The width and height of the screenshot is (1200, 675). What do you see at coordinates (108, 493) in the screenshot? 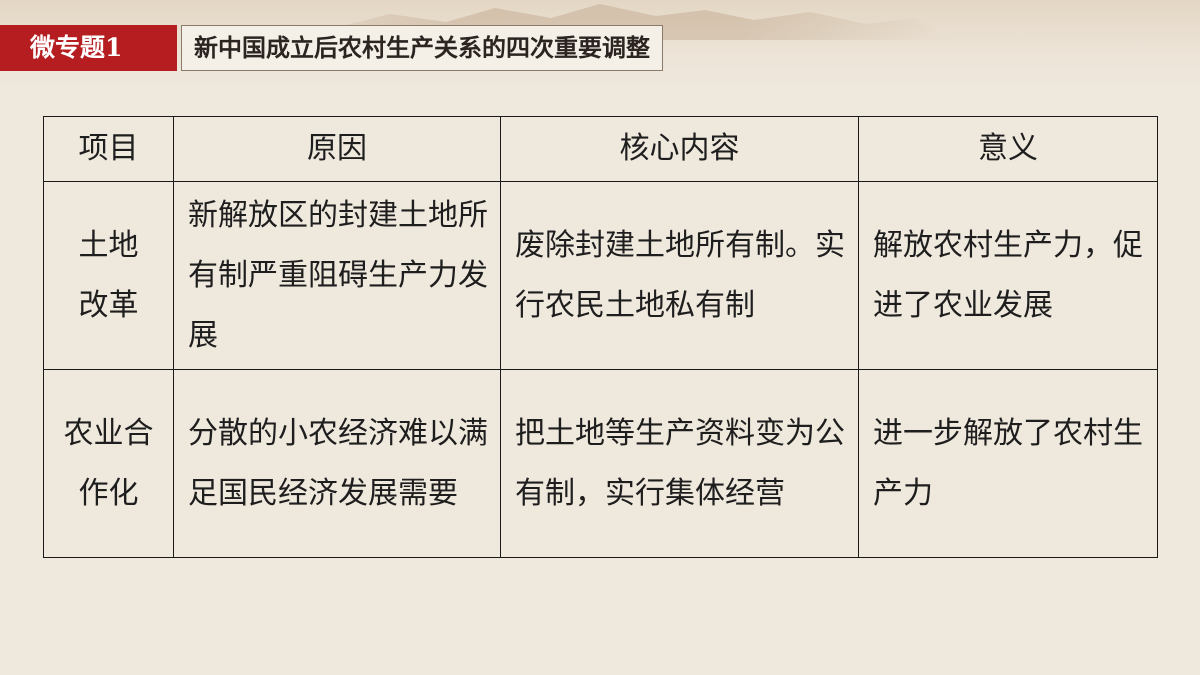
I see `item-line: 作化` at bounding box center [108, 493].